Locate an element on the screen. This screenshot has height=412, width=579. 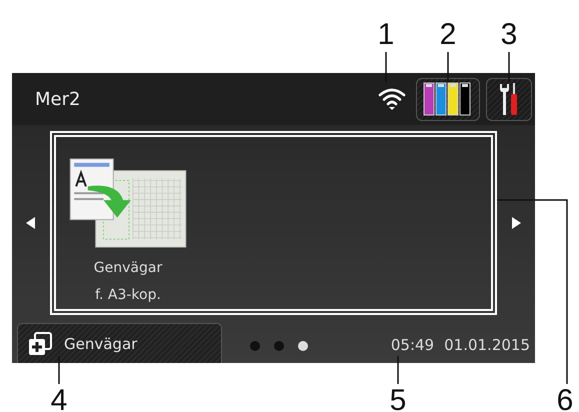
settings-button is located at coordinates (509, 99).